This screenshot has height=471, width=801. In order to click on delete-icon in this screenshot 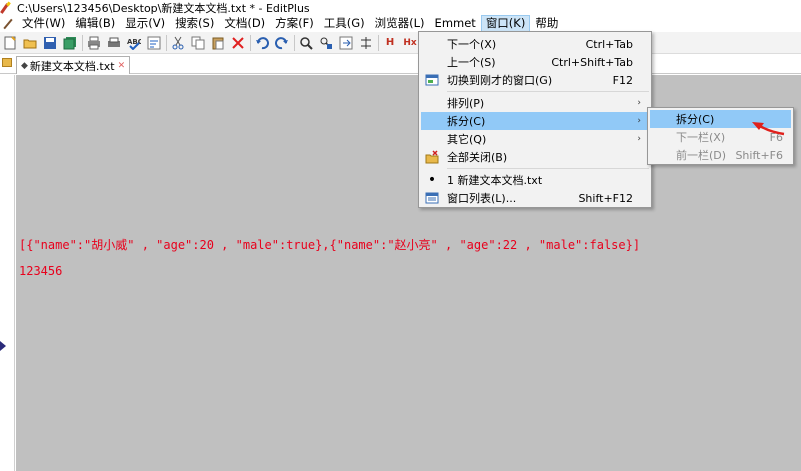, I will do `click(238, 43)`.